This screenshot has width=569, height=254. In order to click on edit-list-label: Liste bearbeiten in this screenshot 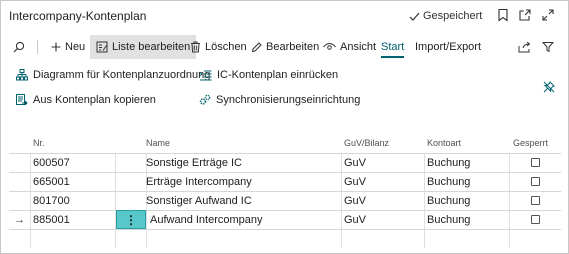, I will do `click(151, 47)`.